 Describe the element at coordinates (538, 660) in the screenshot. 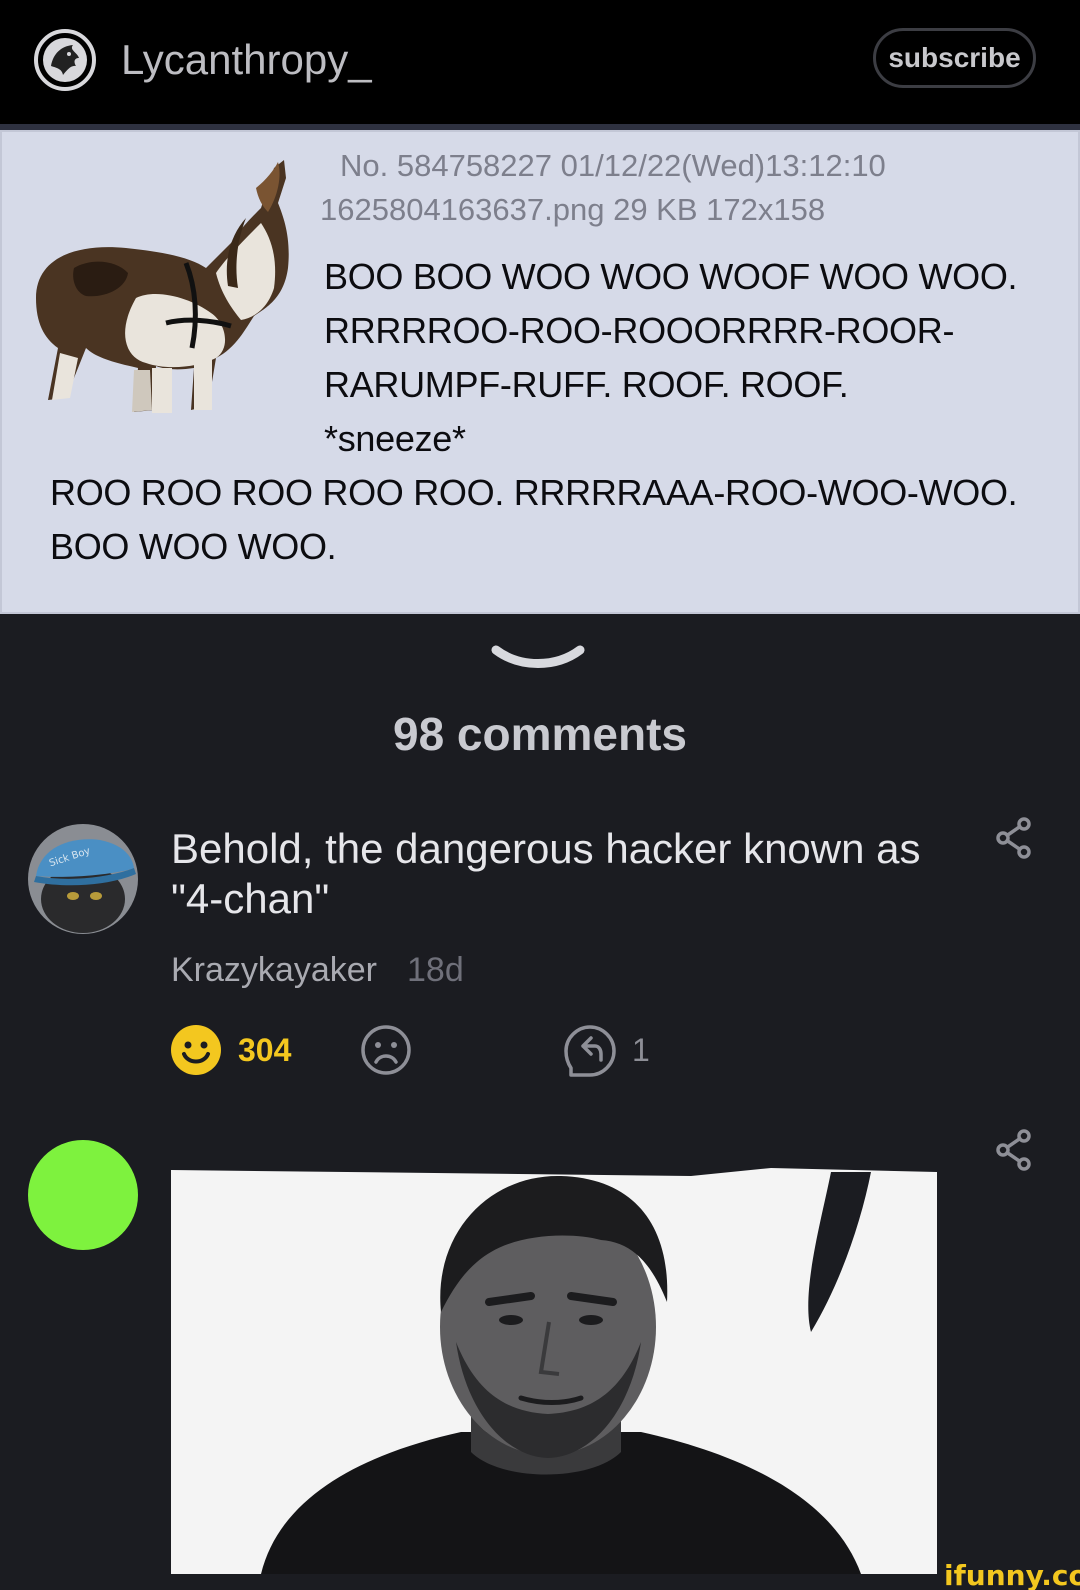

I see `expand-chevron-icon` at that location.